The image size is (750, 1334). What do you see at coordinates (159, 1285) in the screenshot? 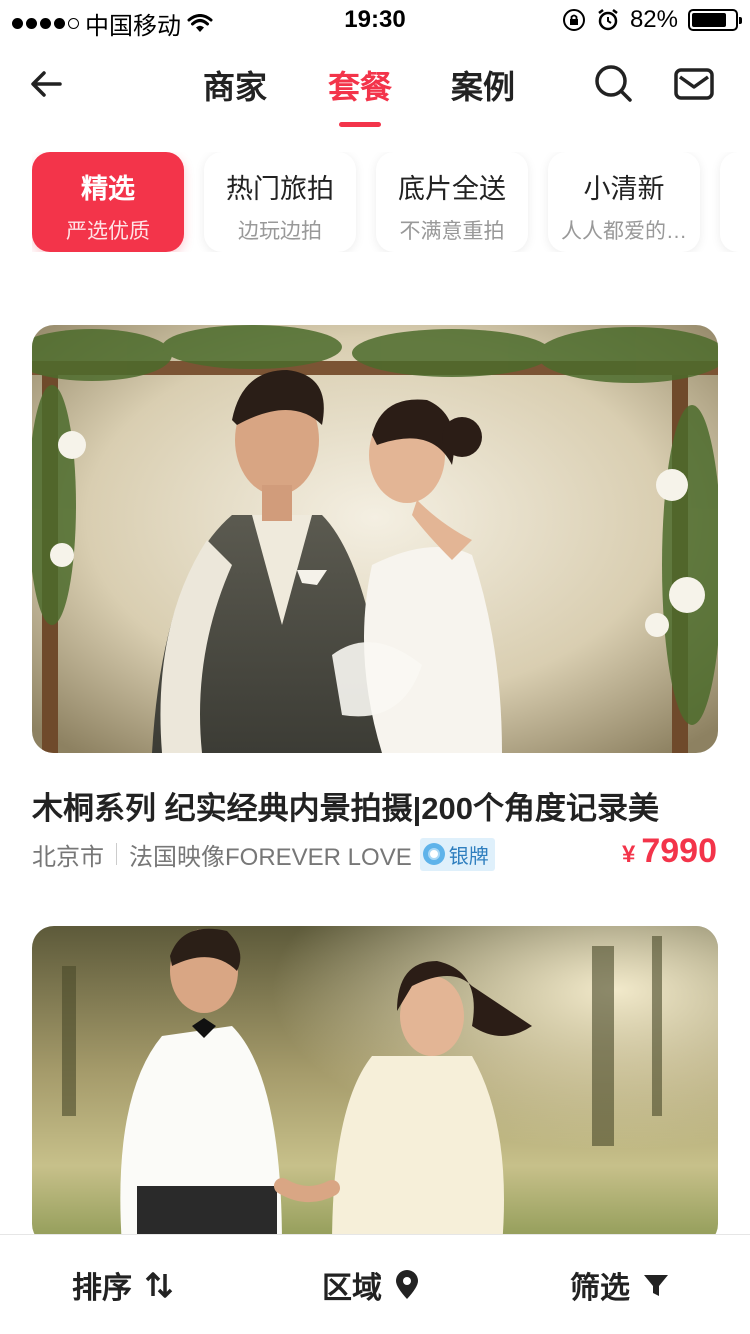
I see `sort-icon` at bounding box center [159, 1285].